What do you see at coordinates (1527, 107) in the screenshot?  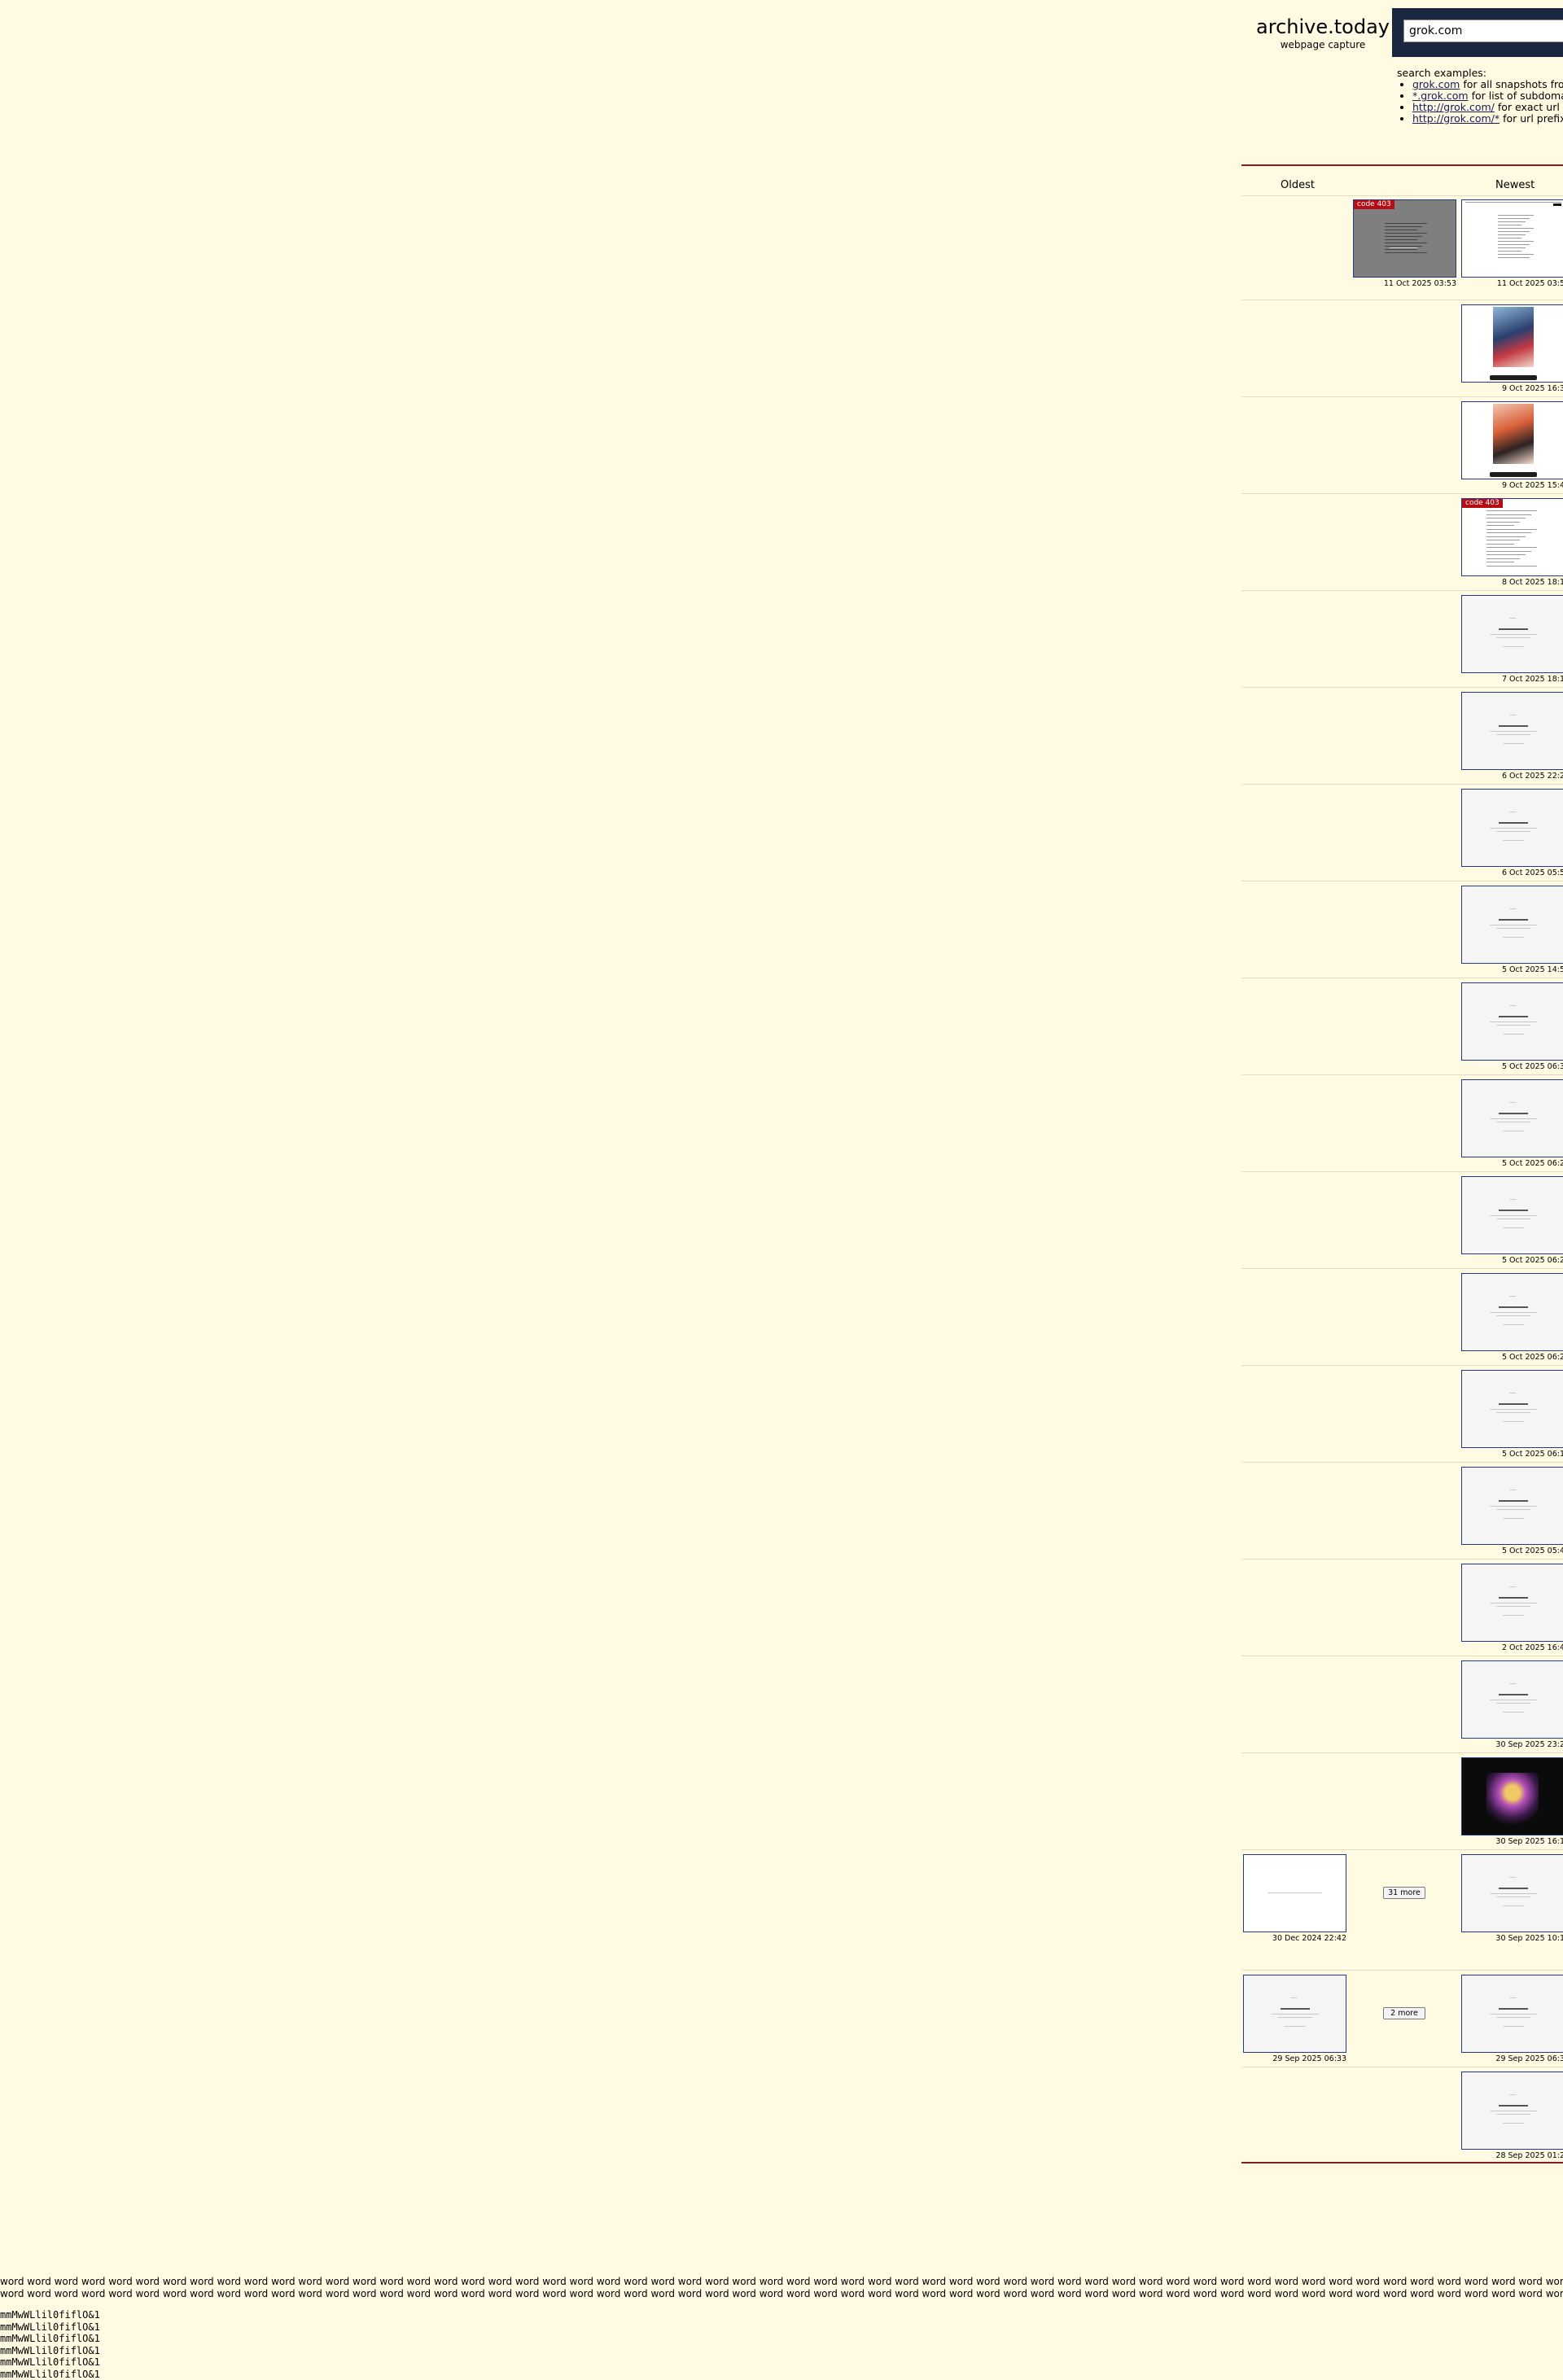 I see `example-text: for exact url` at bounding box center [1527, 107].